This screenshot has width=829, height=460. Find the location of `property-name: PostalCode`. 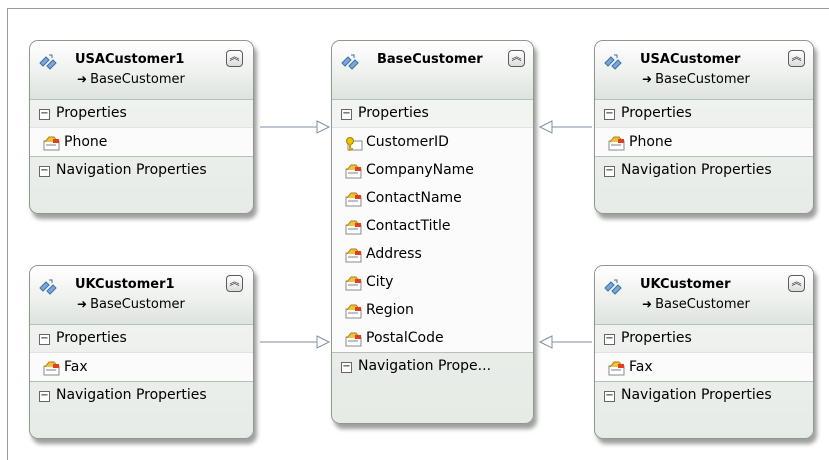

property-name: PostalCode is located at coordinates (405, 338).